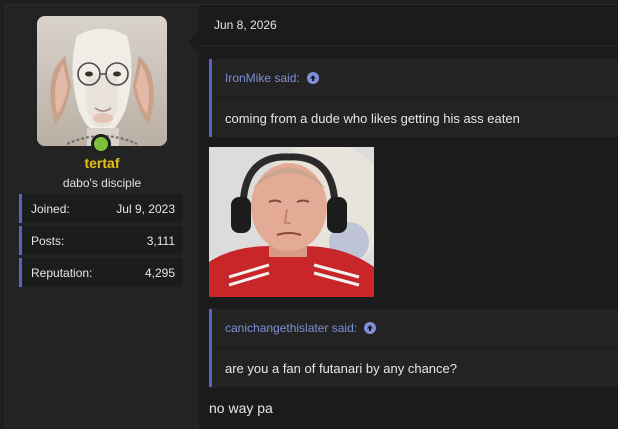 Image resolution: width=618 pixels, height=429 pixels. I want to click on reaction-gif, so click(291, 222).